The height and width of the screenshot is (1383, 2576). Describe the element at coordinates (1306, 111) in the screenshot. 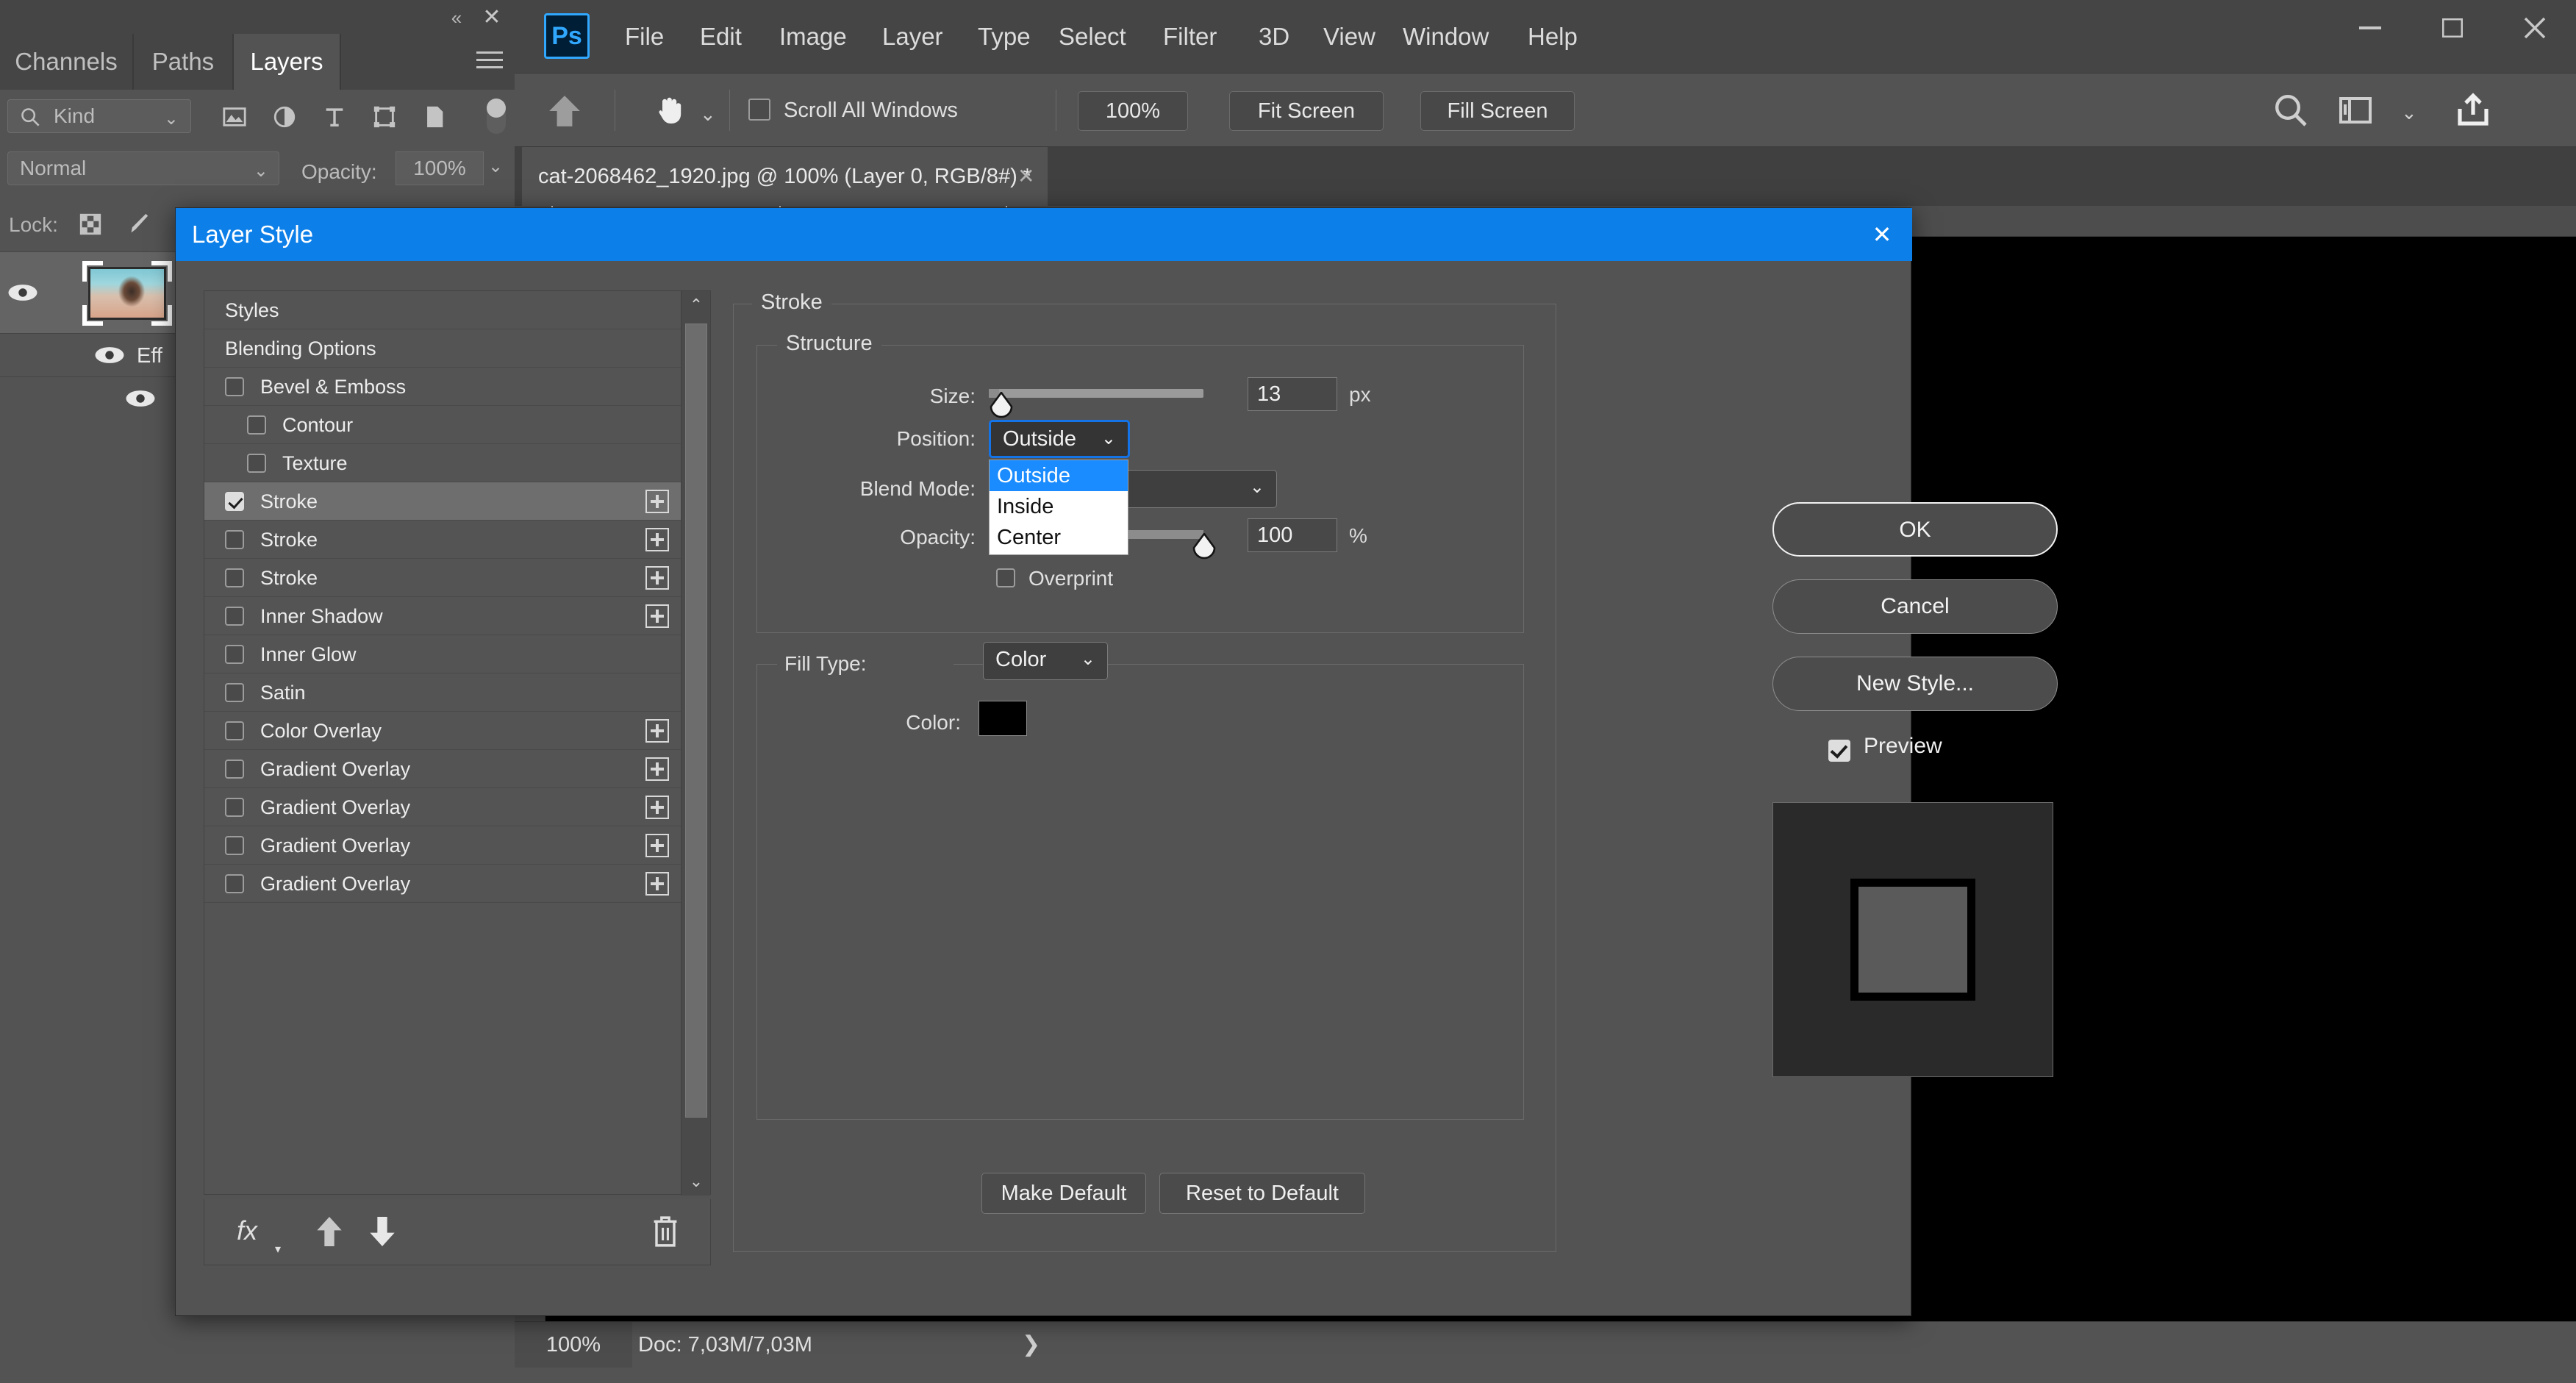

I see `fit-screen-button: Fit Screen` at that location.